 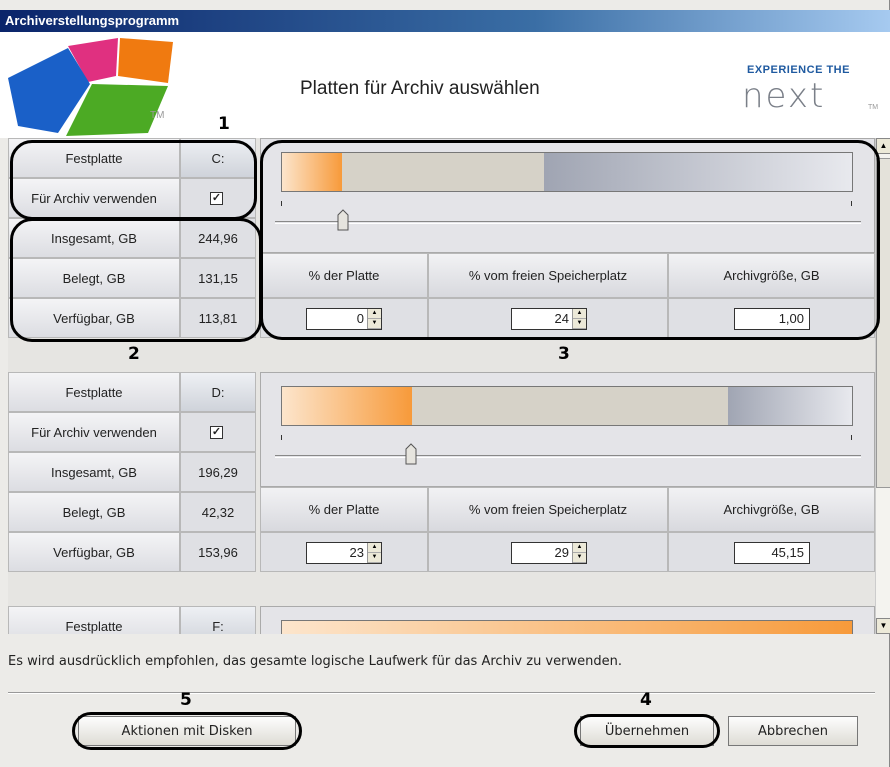 What do you see at coordinates (420, 88) in the screenshot?
I see `dialog-title: Platten für Archiv auswählen` at bounding box center [420, 88].